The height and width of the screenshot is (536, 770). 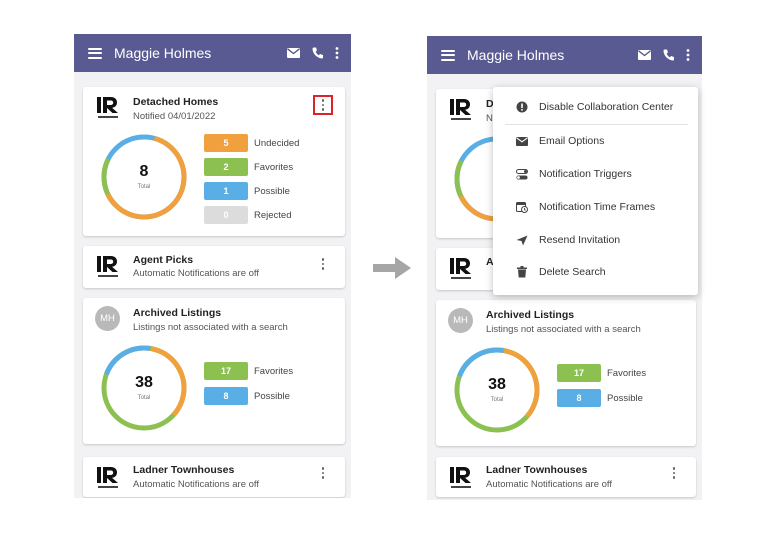 I want to click on menu-item-label: Notification Time Frames, so click(x=597, y=207).